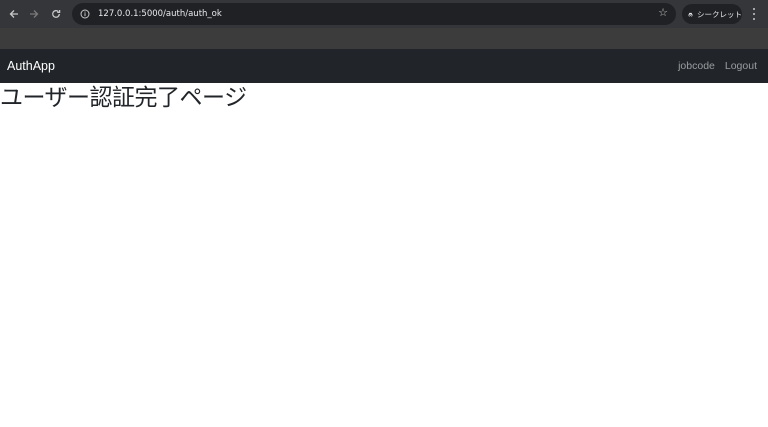 This screenshot has height=427, width=768. I want to click on reload-icon, so click(56, 14).